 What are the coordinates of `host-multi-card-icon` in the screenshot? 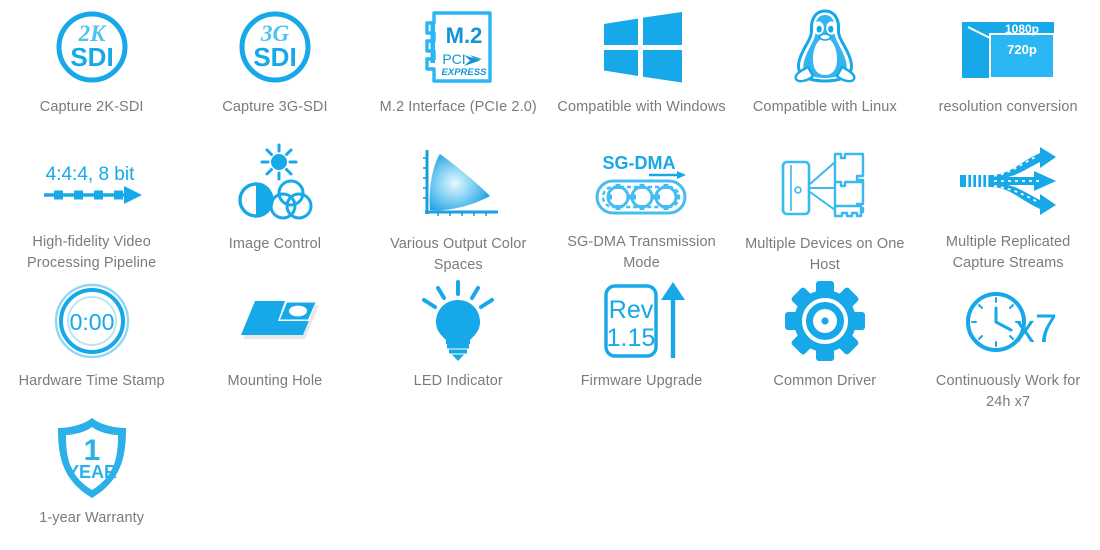 It's located at (825, 184).